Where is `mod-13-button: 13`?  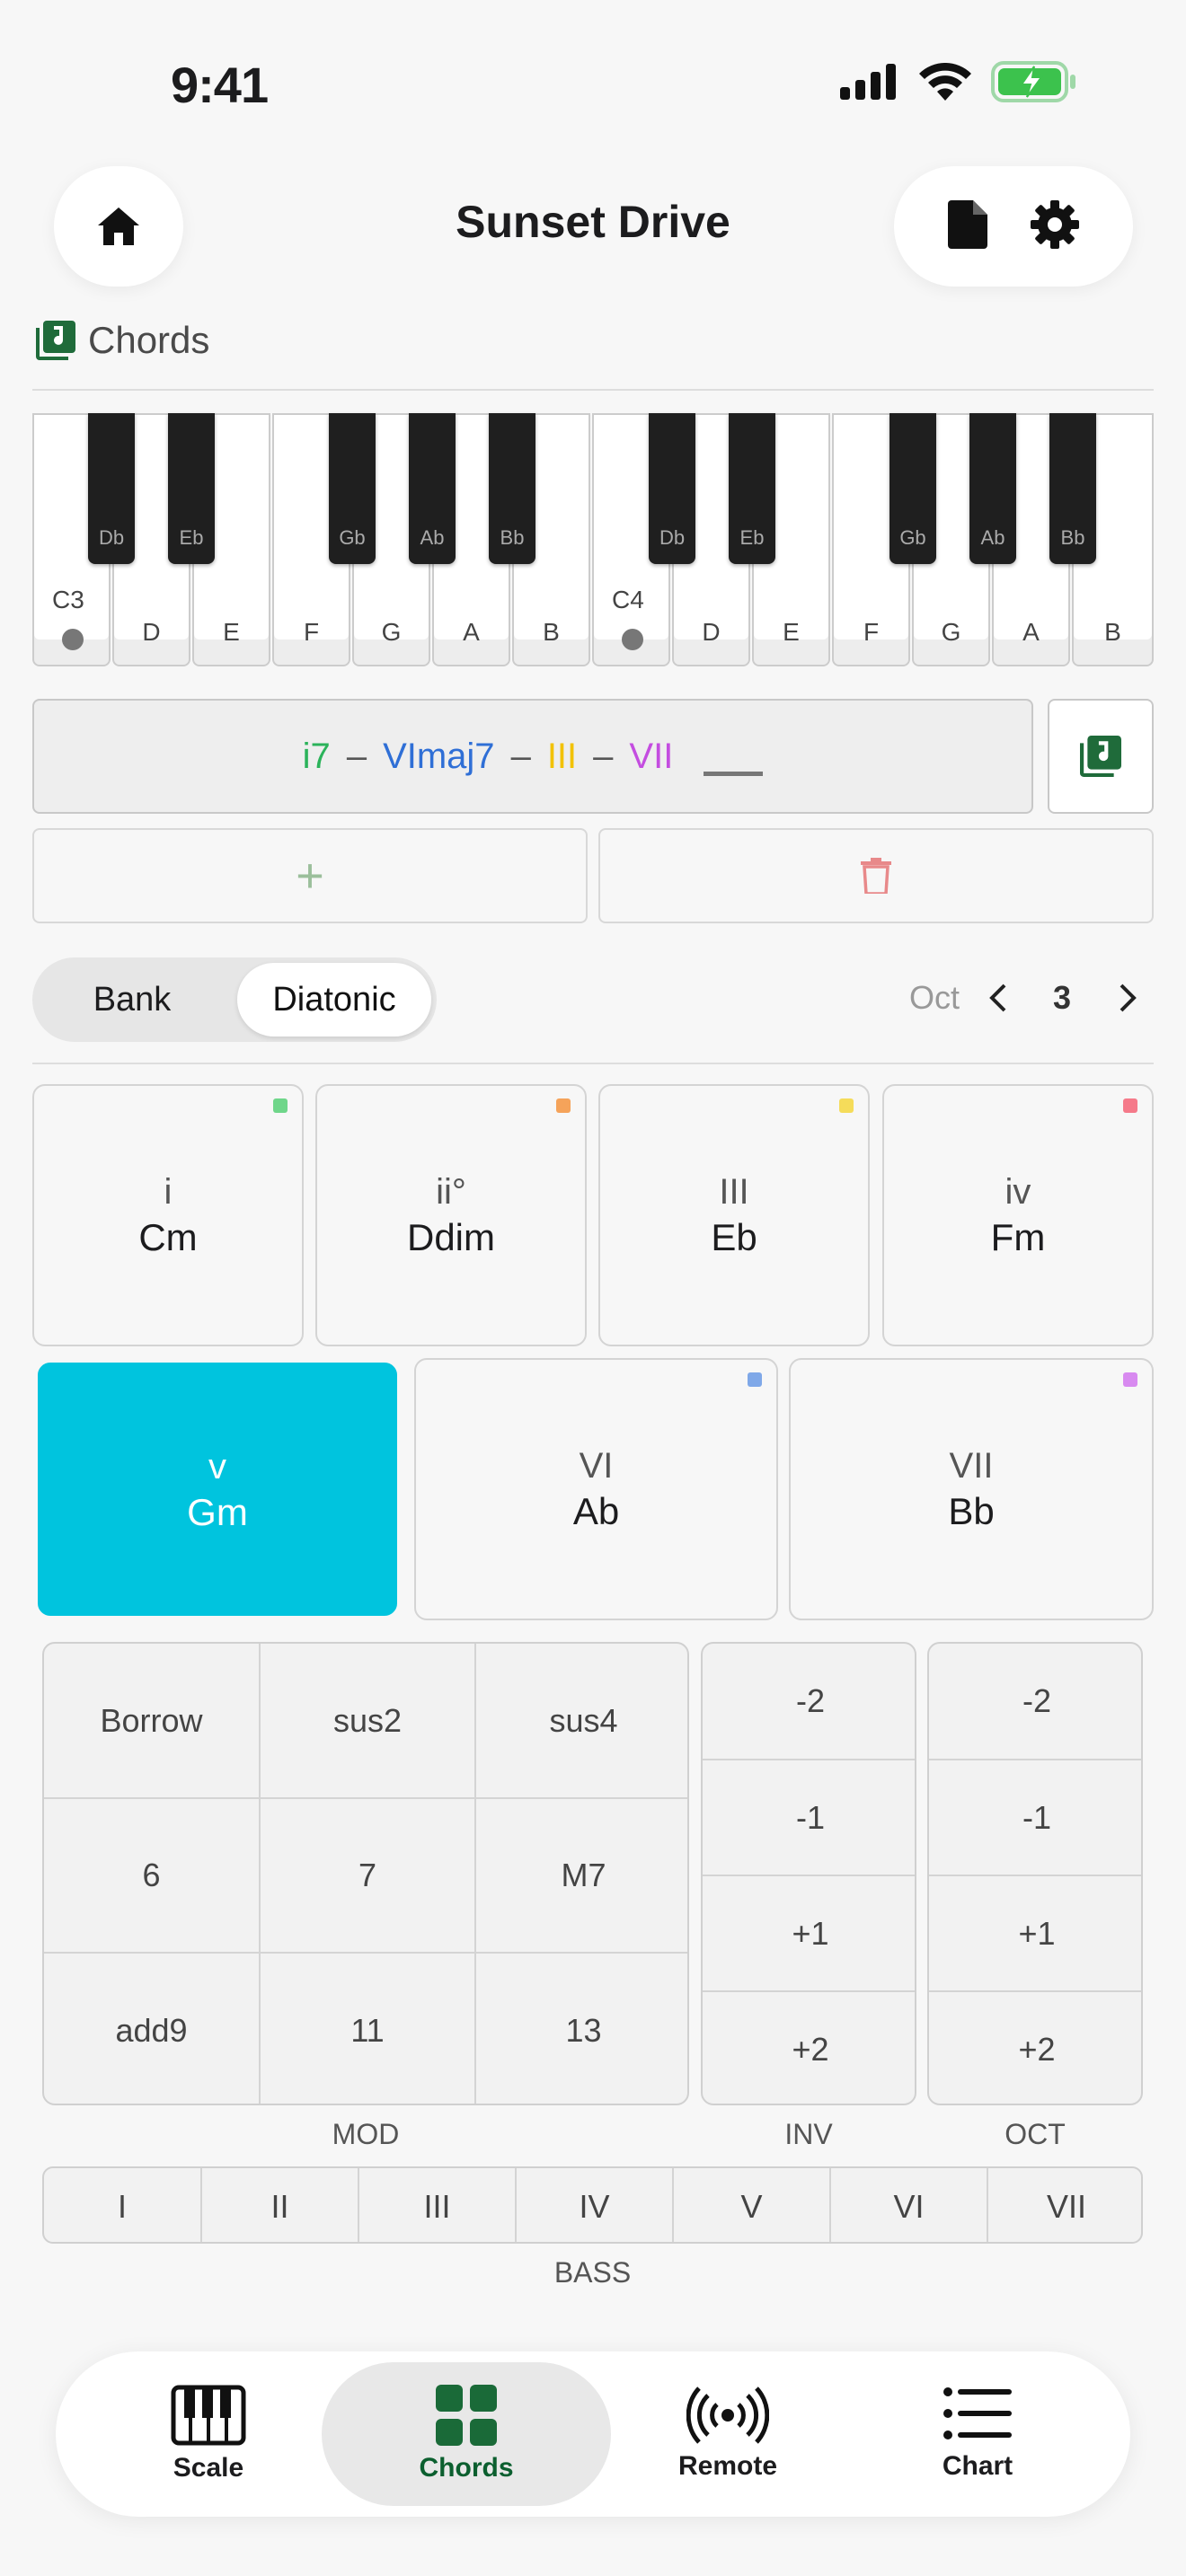
mod-13-button: 13 is located at coordinates (581, 2029).